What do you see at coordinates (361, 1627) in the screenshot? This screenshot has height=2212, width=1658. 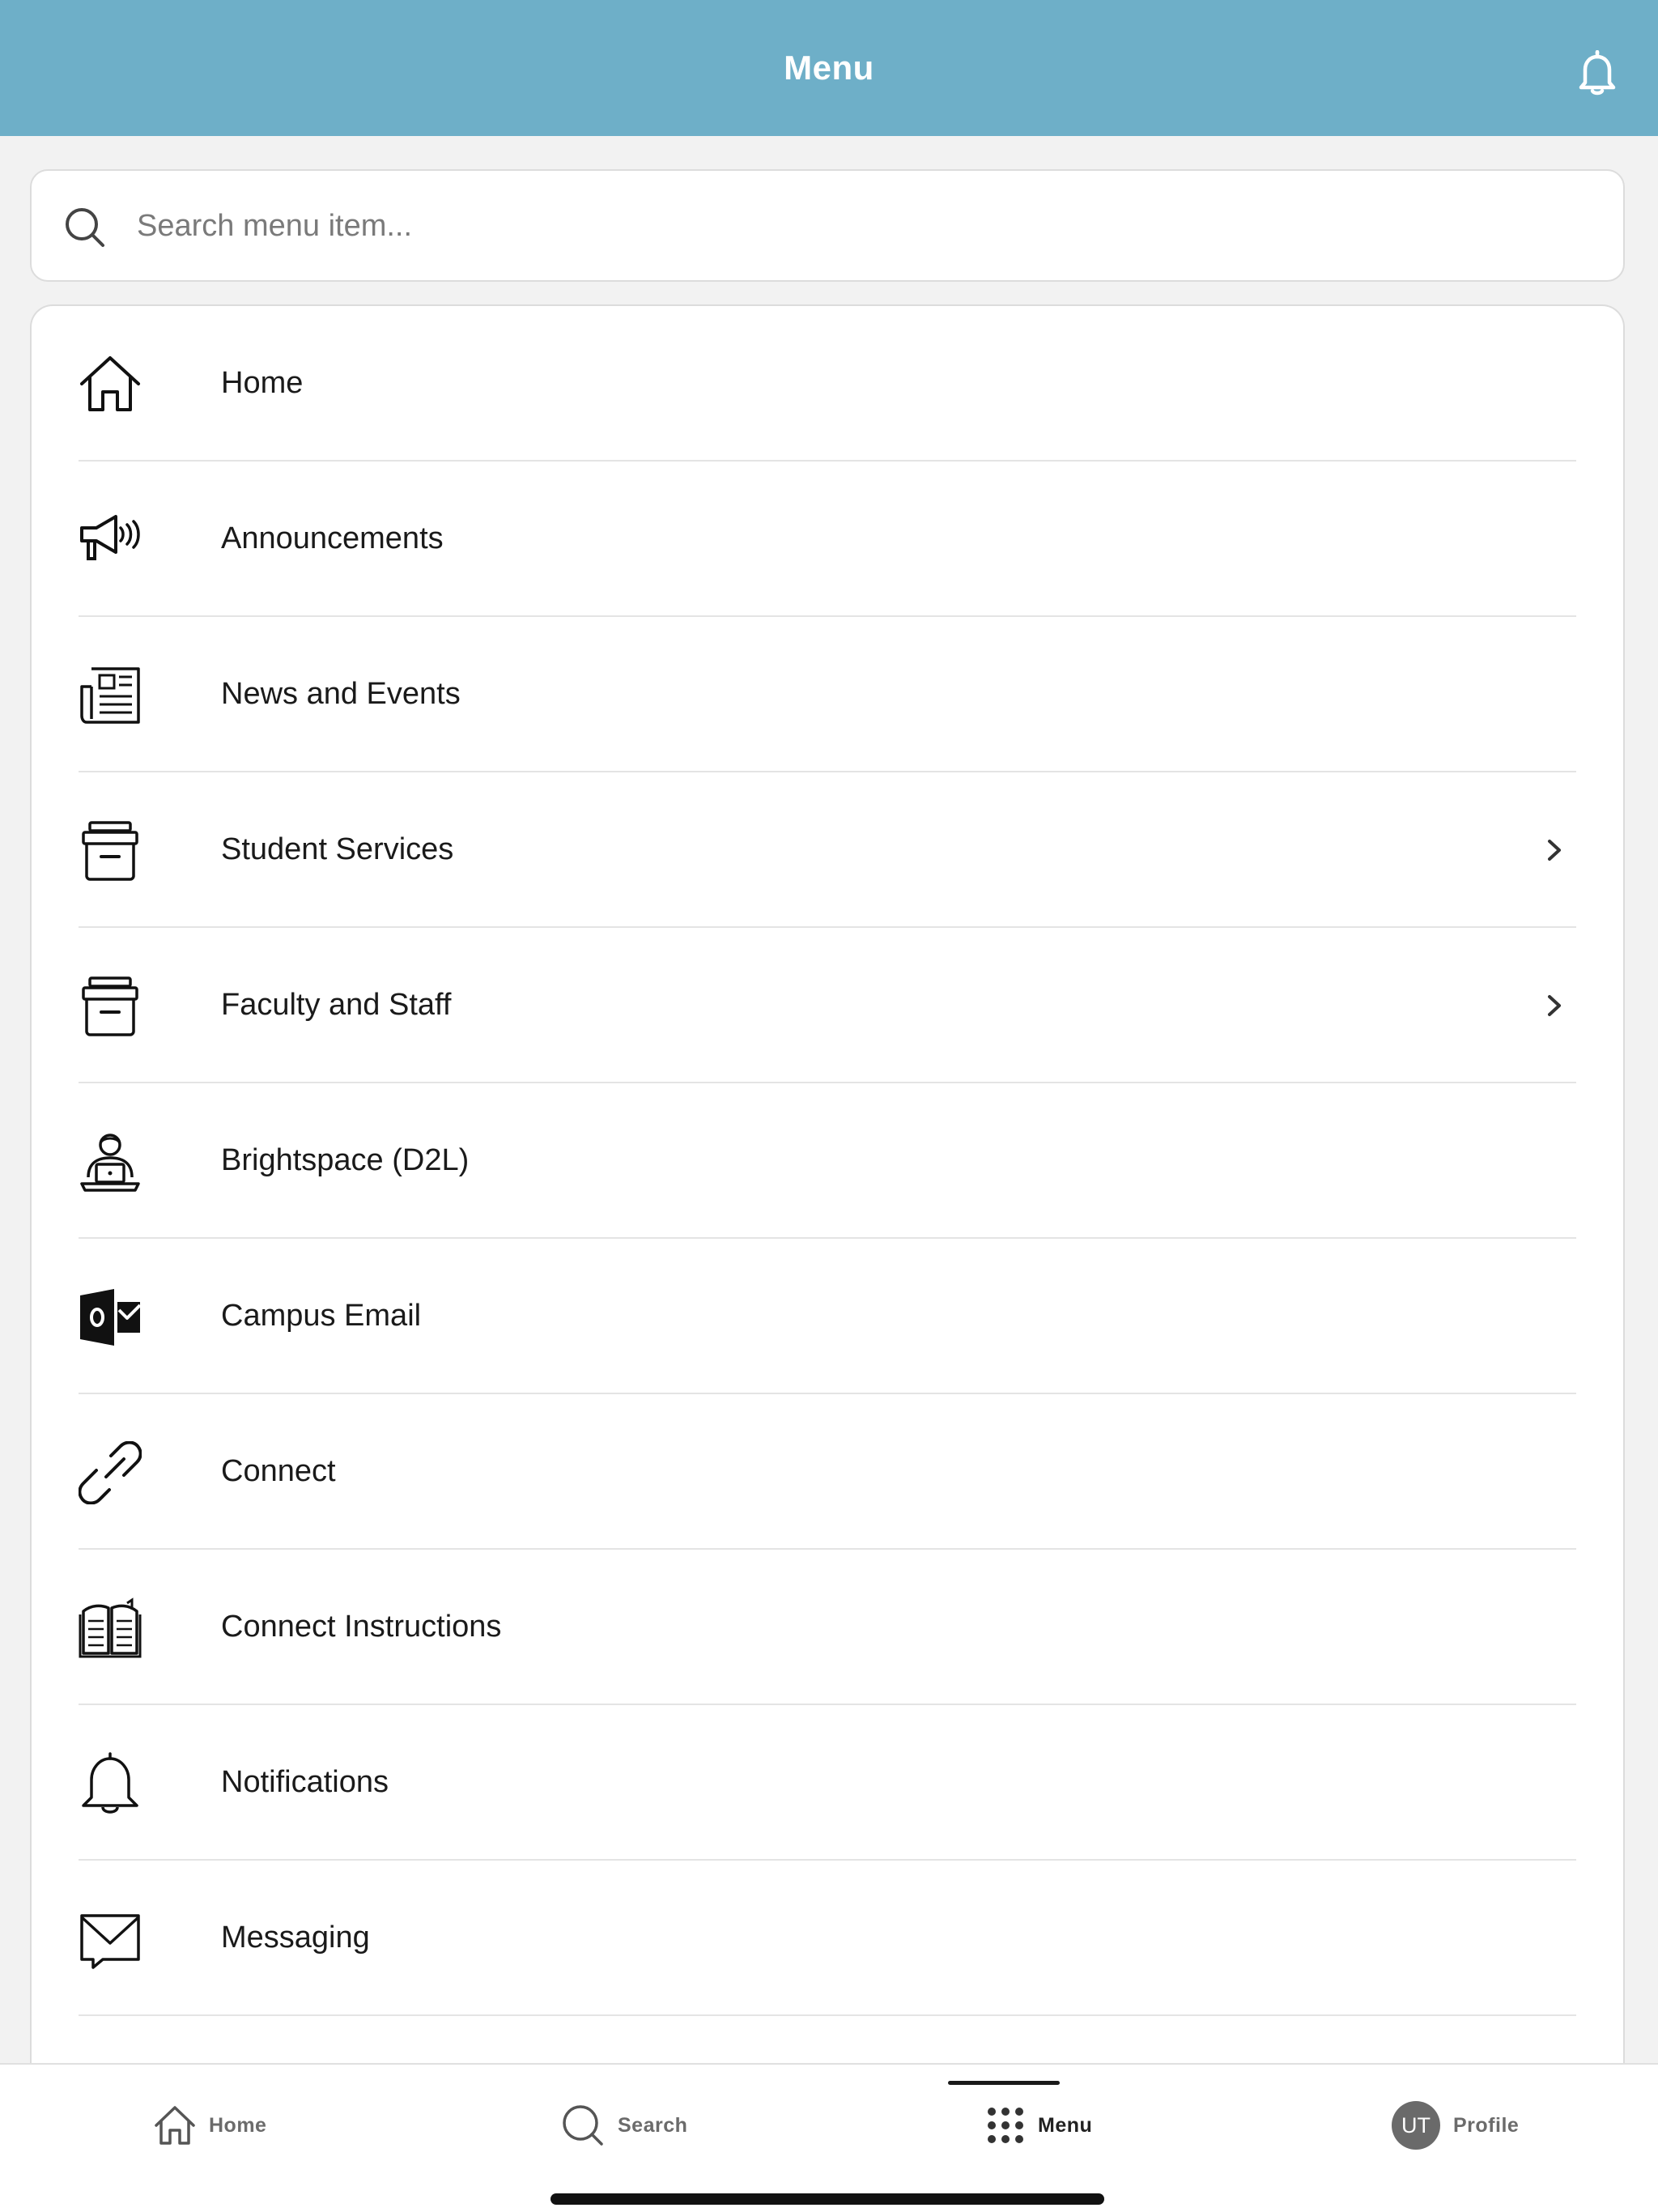 I see `menu-item-label: Connect Instructions` at bounding box center [361, 1627].